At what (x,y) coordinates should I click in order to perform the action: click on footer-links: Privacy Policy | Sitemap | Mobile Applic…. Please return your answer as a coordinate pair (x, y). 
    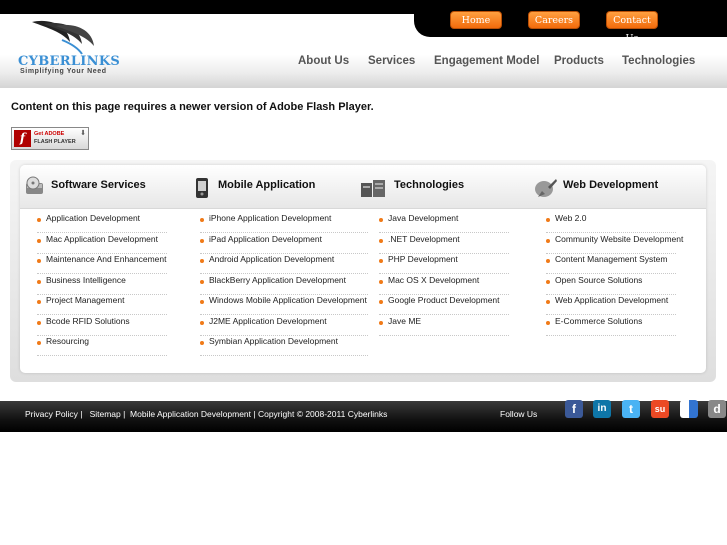
    Looking at the image, I should click on (206, 414).